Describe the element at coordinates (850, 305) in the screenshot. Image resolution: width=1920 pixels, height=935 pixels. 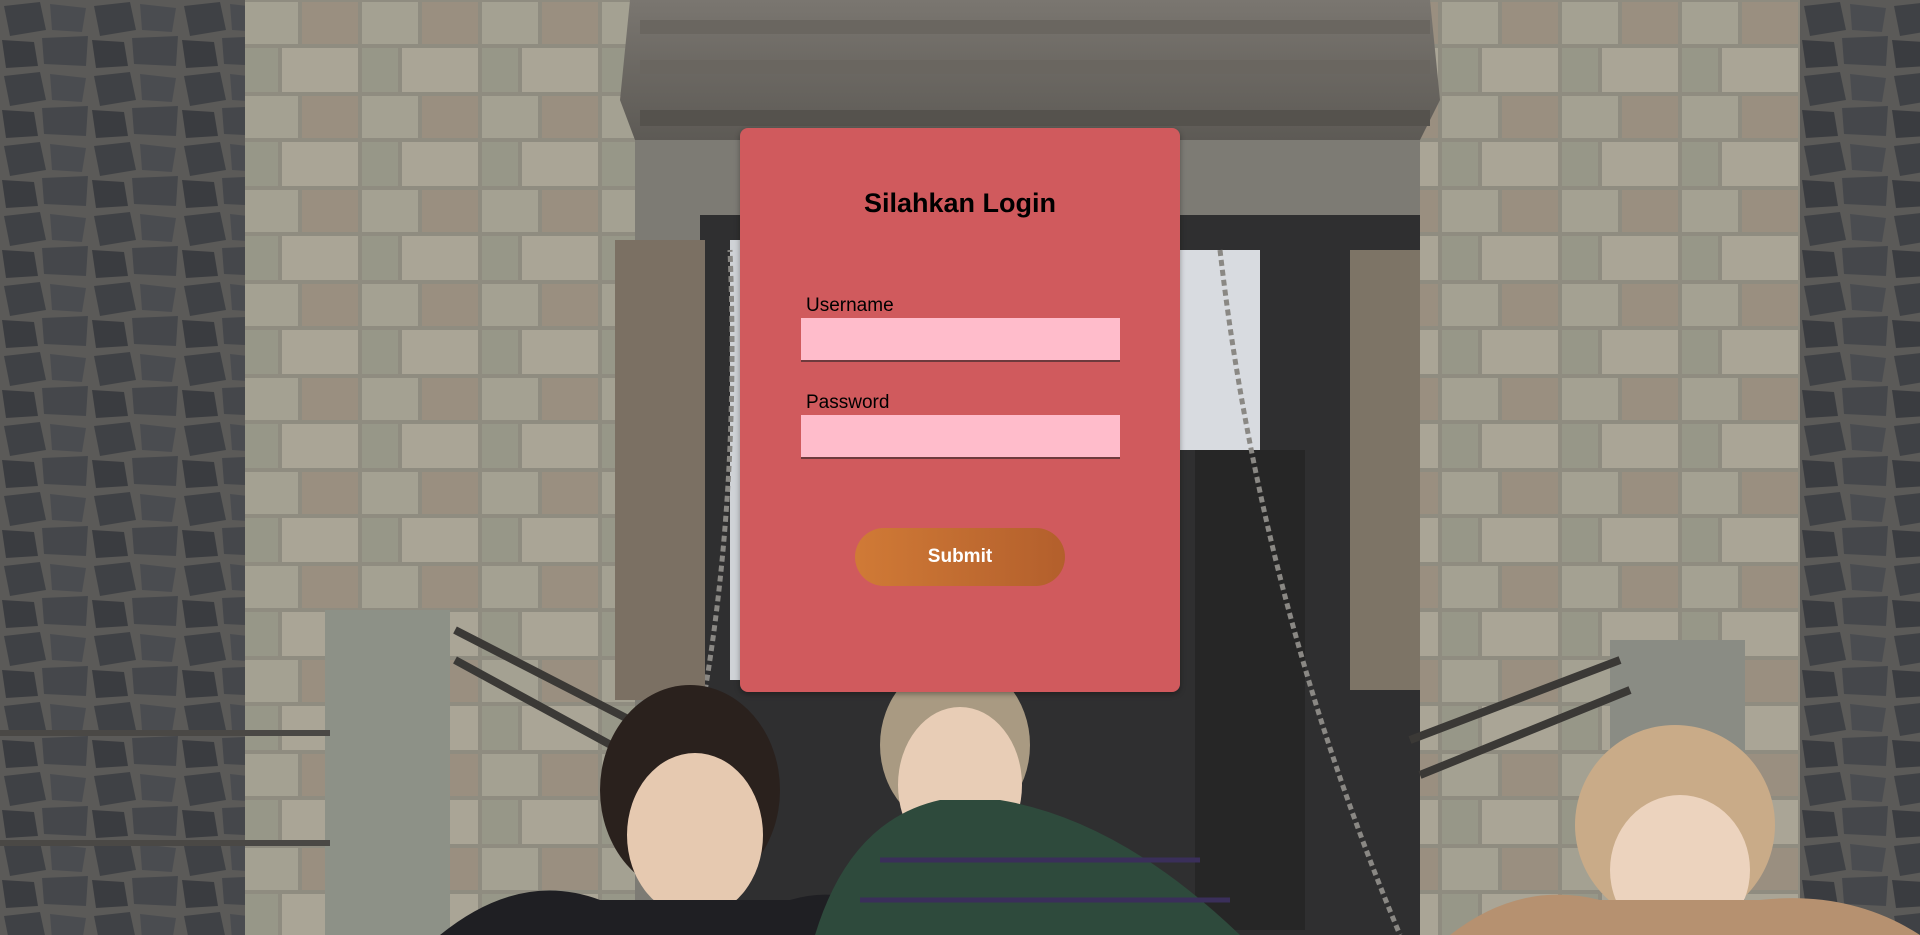
I see `username-label: Username` at that location.